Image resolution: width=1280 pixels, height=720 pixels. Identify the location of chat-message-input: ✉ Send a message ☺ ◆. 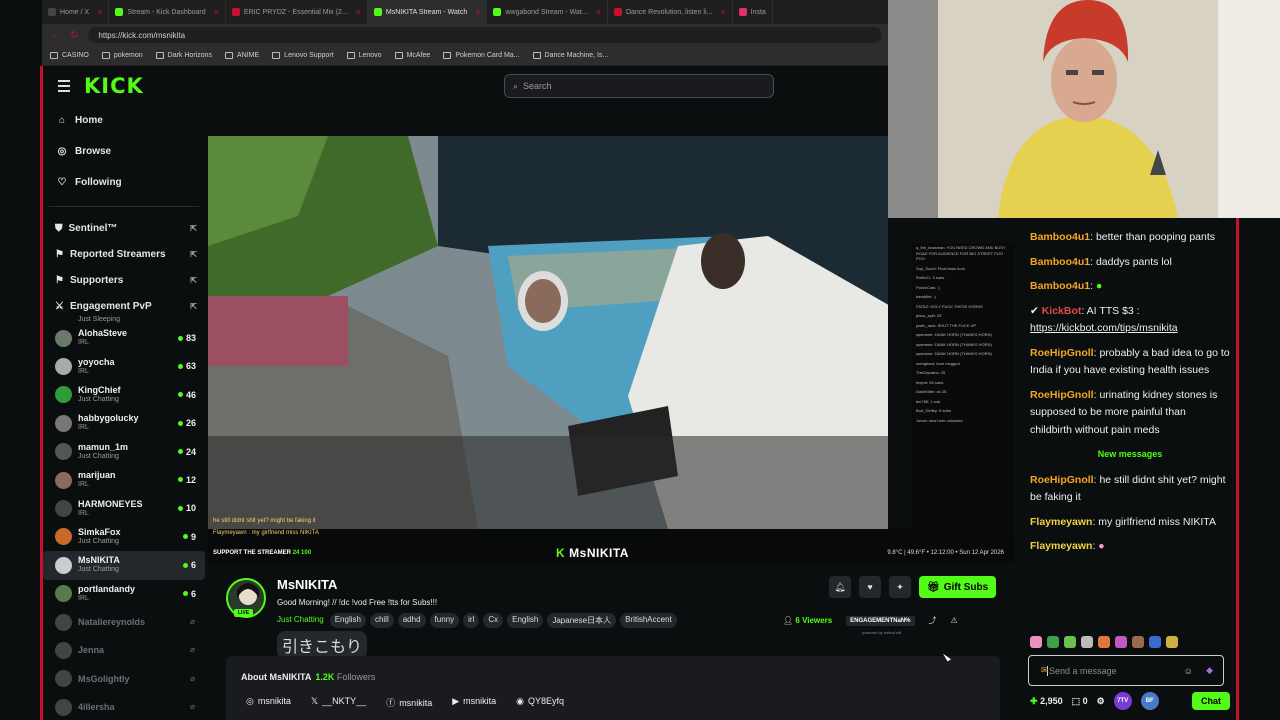
(1126, 670).